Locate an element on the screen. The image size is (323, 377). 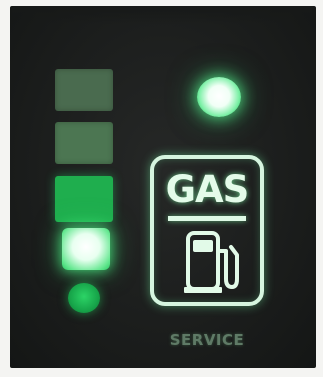
gas-label: GAS is located at coordinates (207, 189).